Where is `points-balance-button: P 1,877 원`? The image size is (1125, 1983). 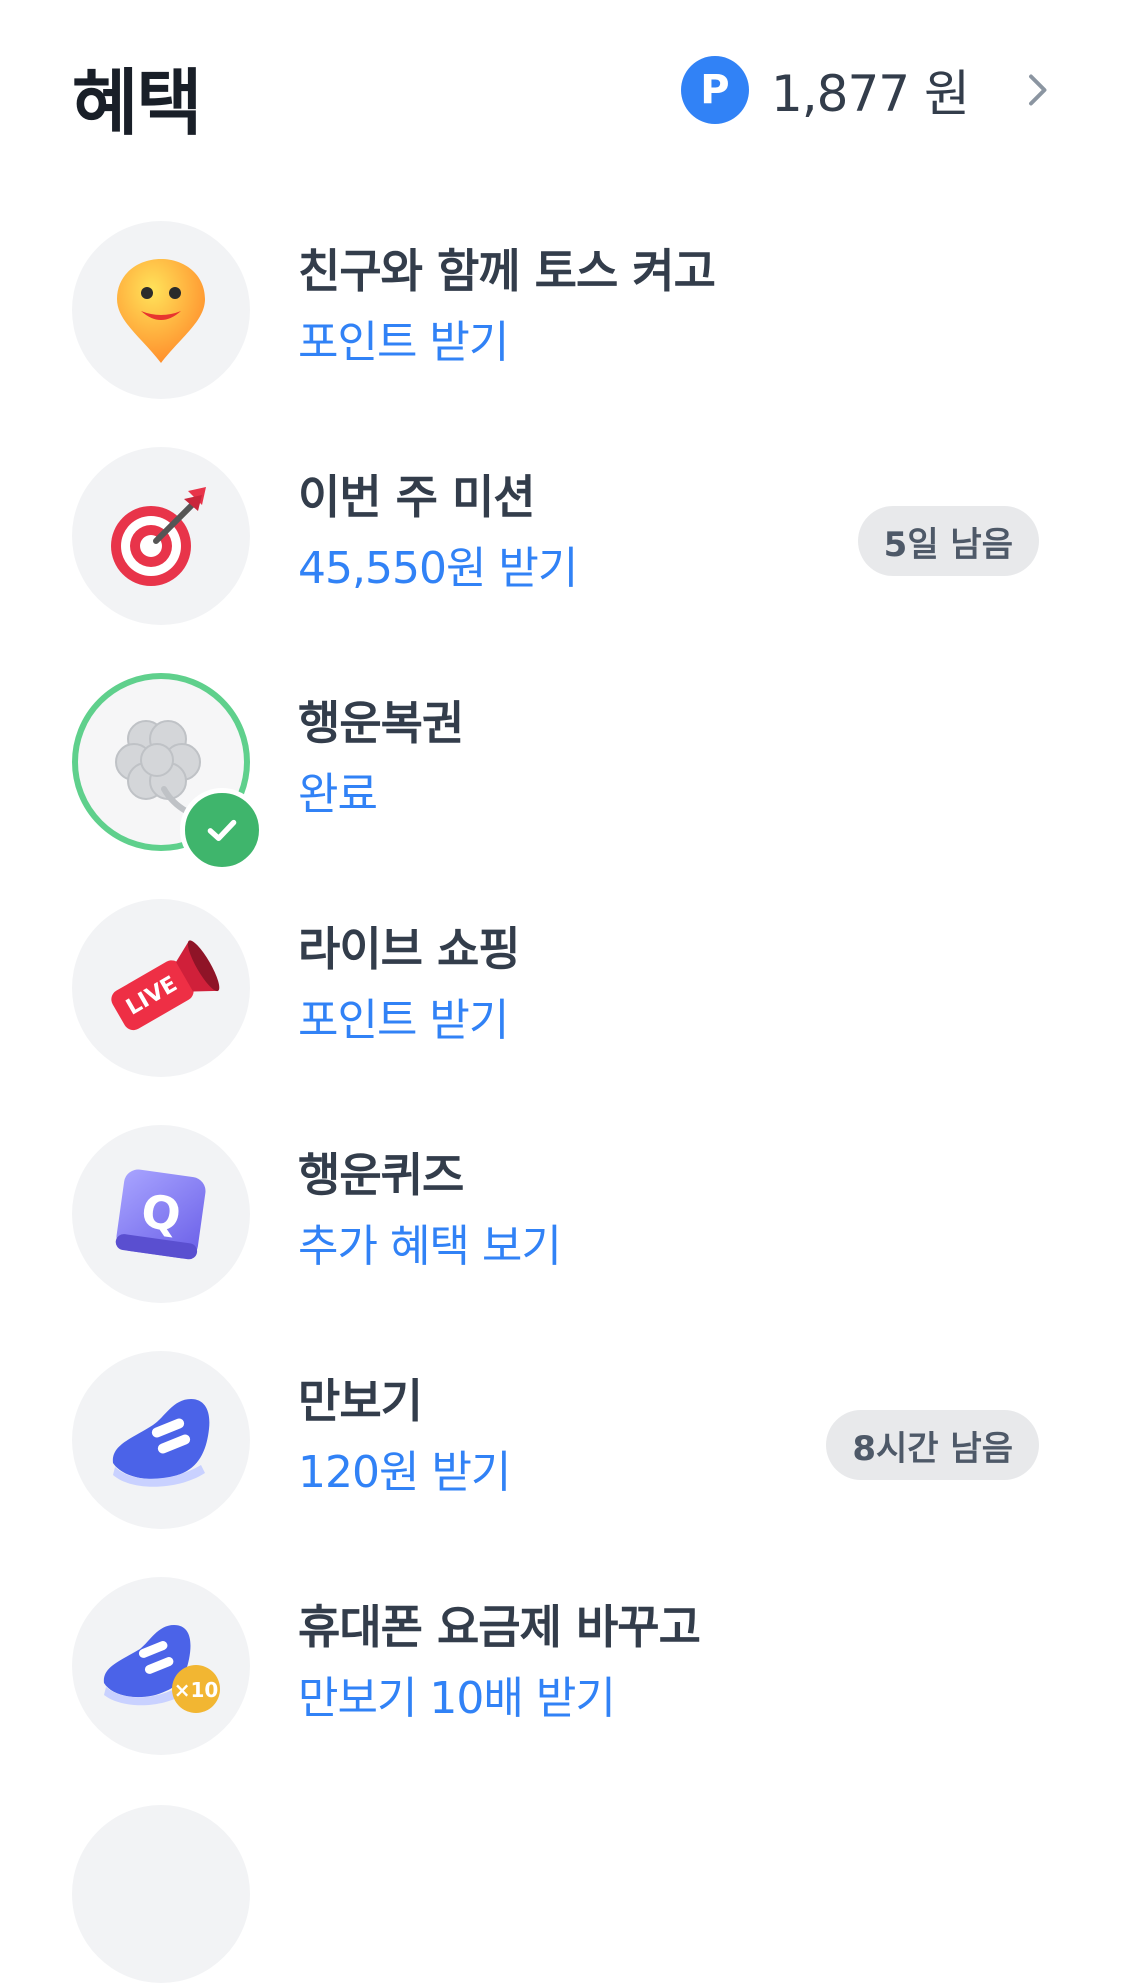 points-balance-button: P 1,877 원 is located at coordinates (867, 90).